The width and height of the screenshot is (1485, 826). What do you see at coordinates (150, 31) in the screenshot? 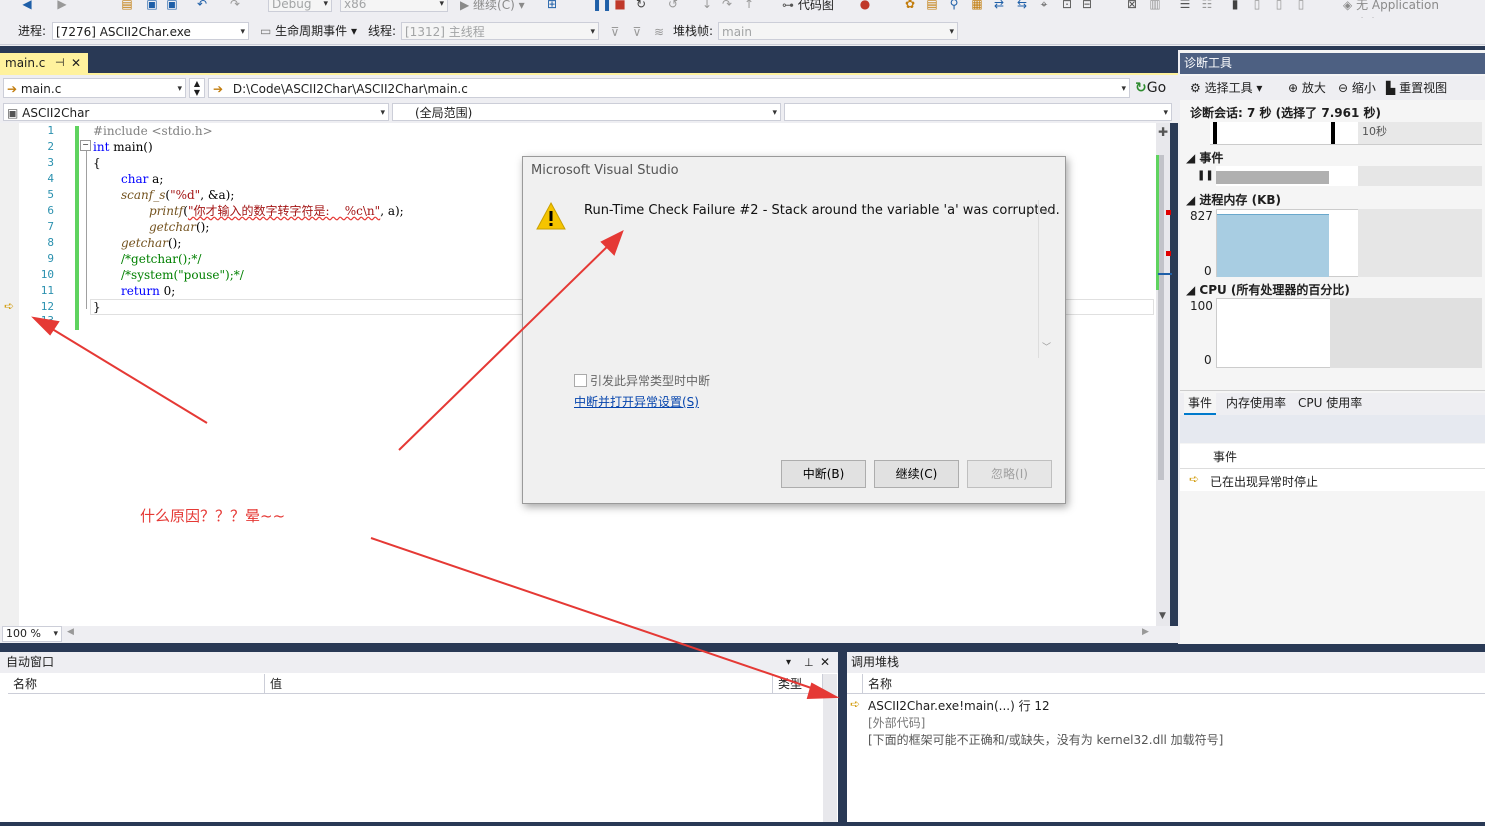
I see `process-combo: [7276] ASCII2Char.exe ▾` at bounding box center [150, 31].